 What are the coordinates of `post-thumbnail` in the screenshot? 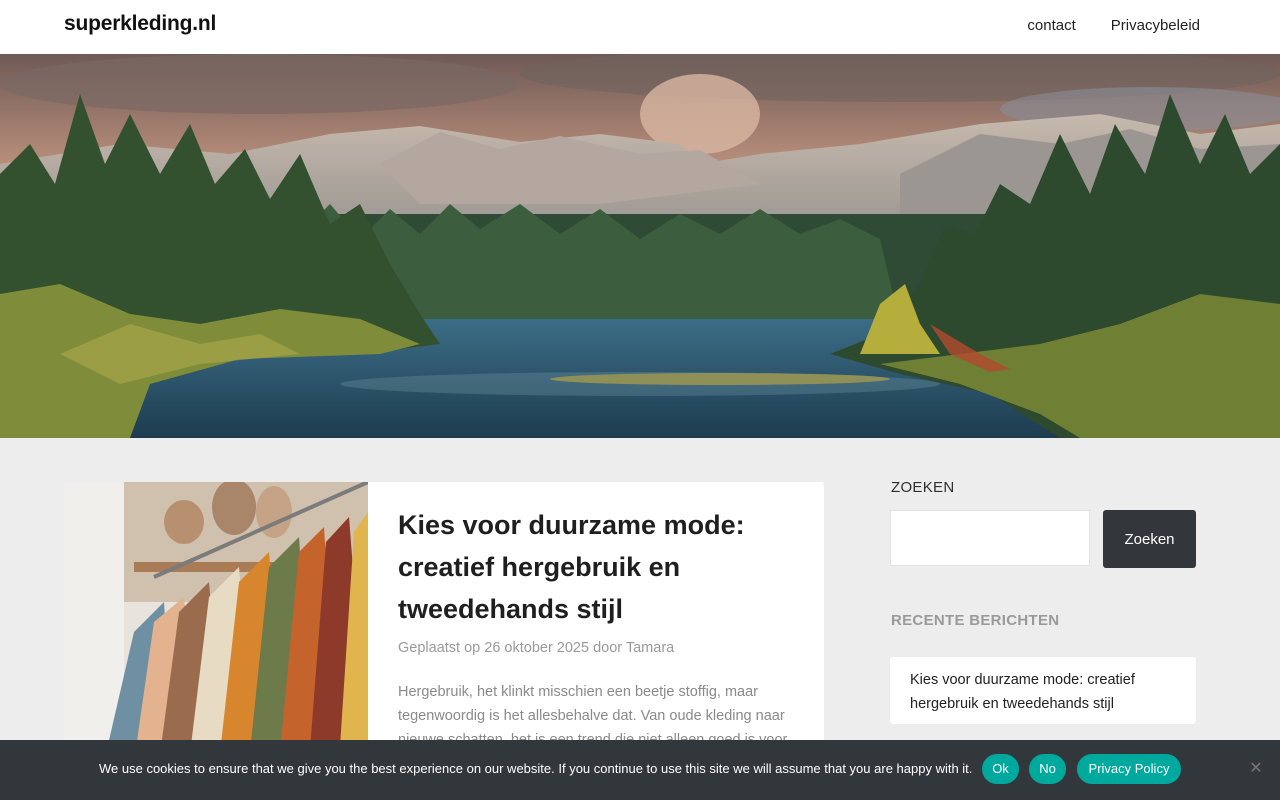 It's located at (216, 622).